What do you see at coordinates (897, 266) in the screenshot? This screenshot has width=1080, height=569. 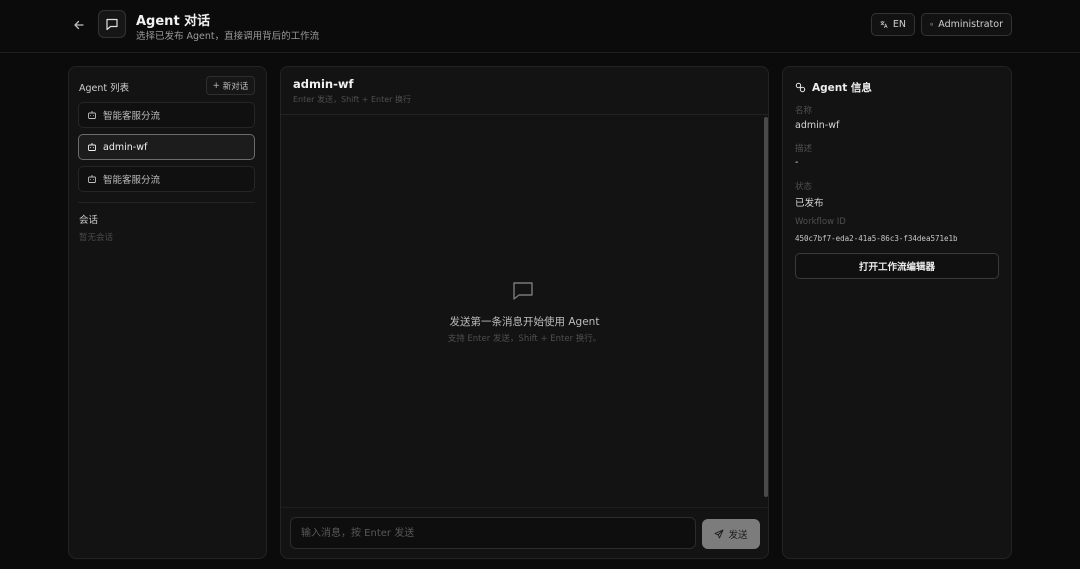 I see `open-workflow-editor-button: 打开工作流编辑器` at bounding box center [897, 266].